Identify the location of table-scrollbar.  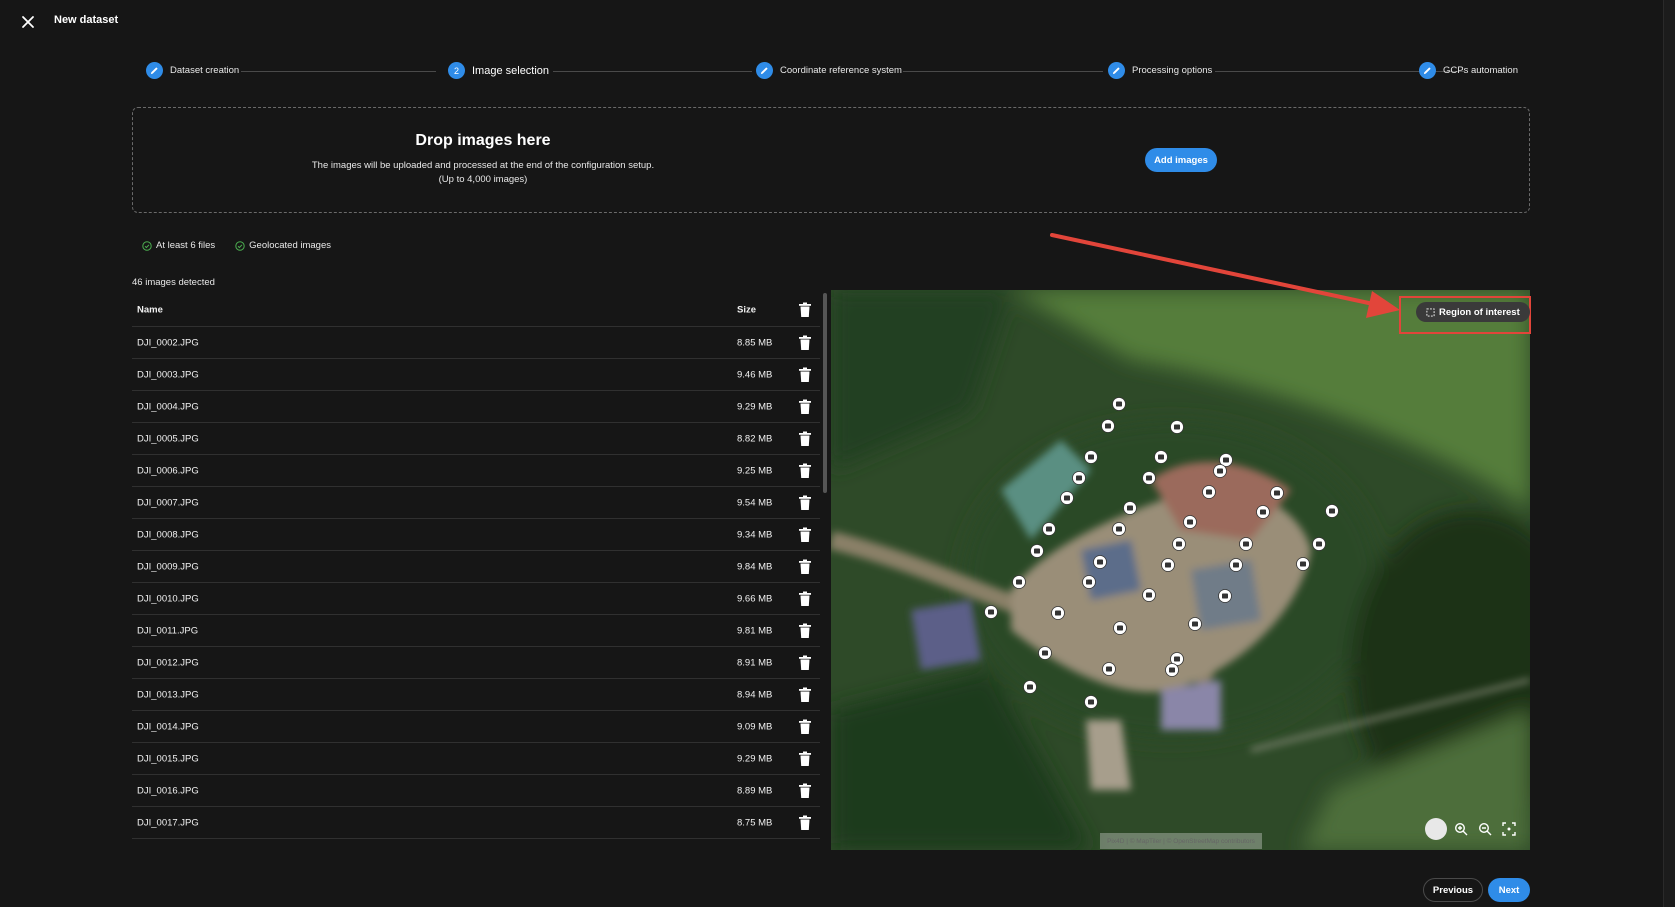
(825, 393).